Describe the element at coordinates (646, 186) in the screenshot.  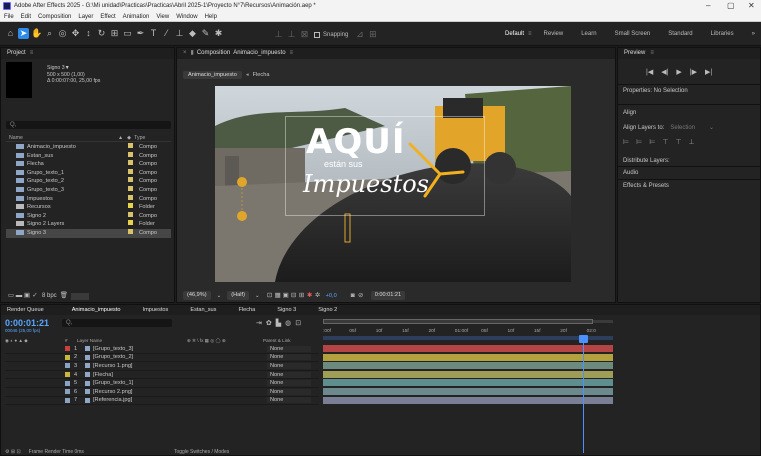
I see `effects-presets-tab: Effects & Presets` at that location.